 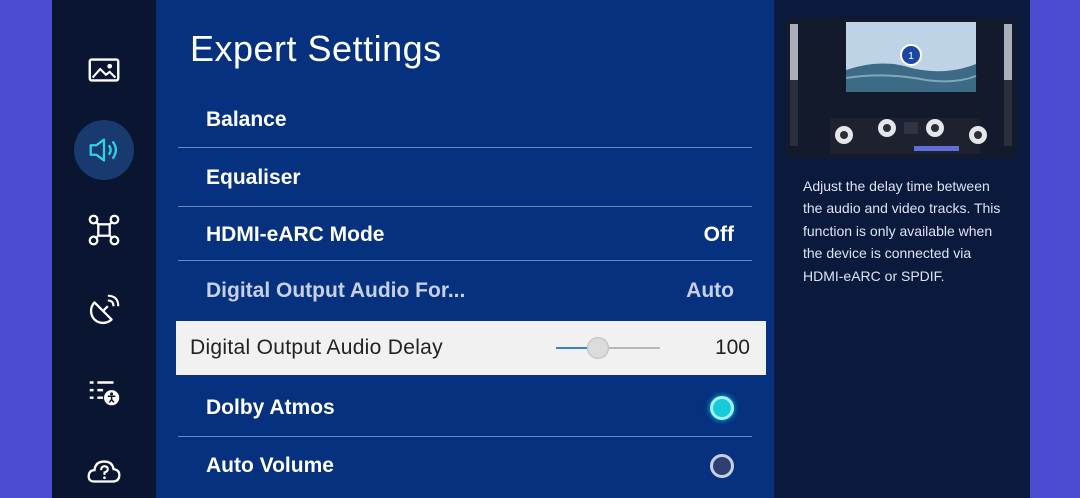 I want to click on accessibility-icon, so click(x=104, y=393).